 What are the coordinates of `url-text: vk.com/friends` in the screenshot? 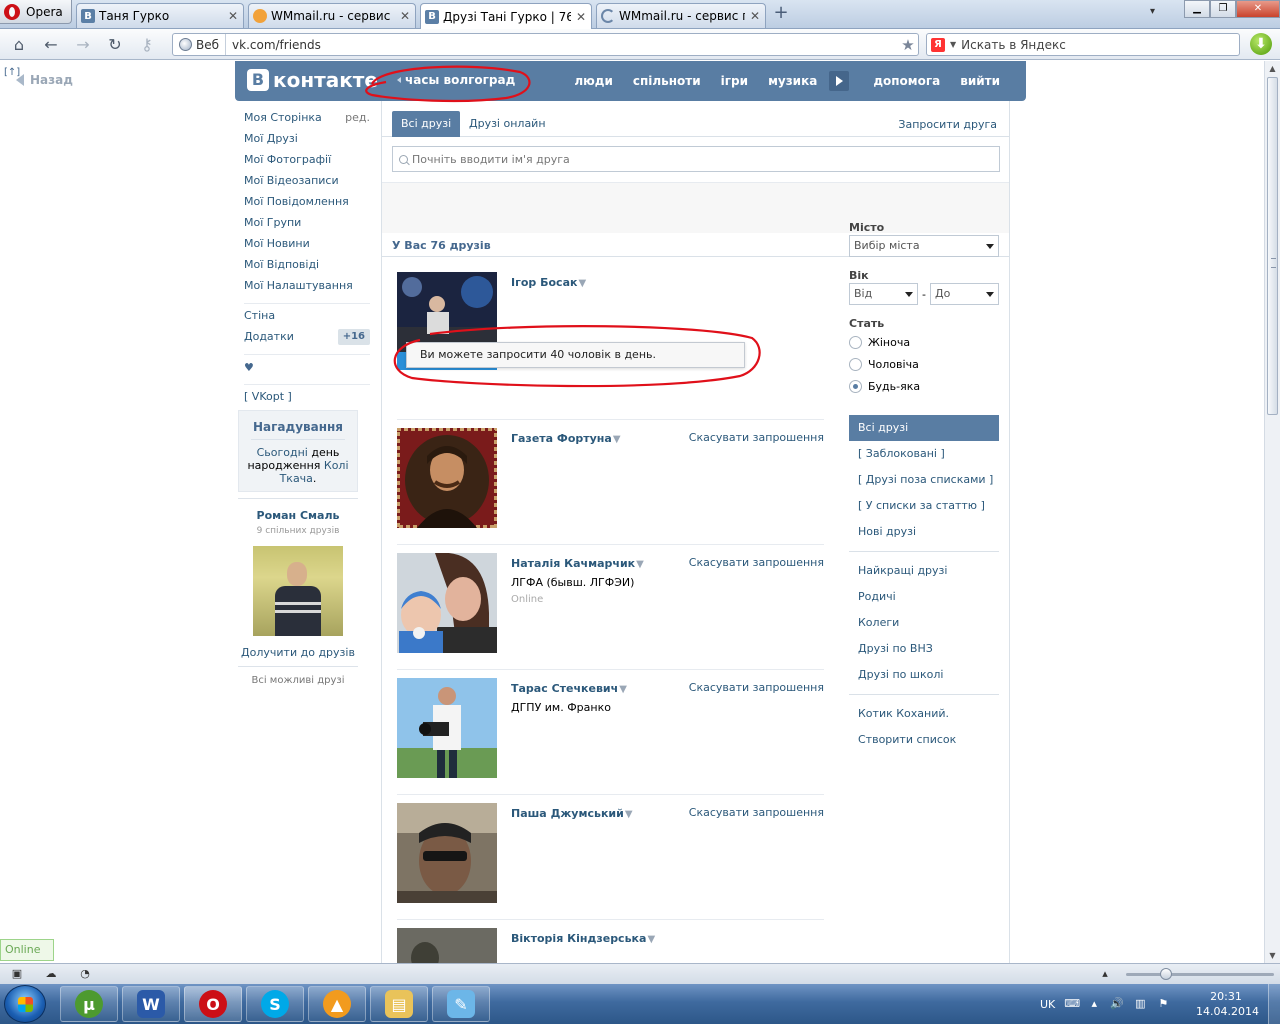 It's located at (562, 45).